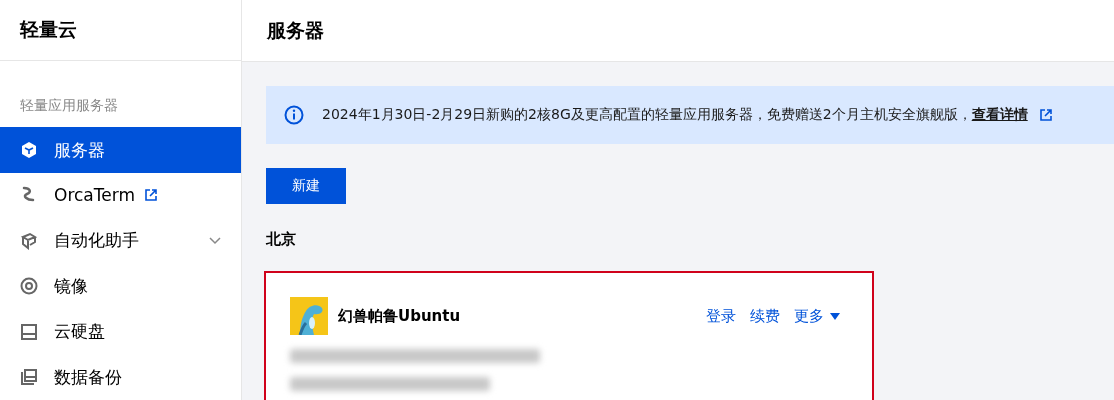  I want to click on sidebar-item: 服务器, so click(120, 150).